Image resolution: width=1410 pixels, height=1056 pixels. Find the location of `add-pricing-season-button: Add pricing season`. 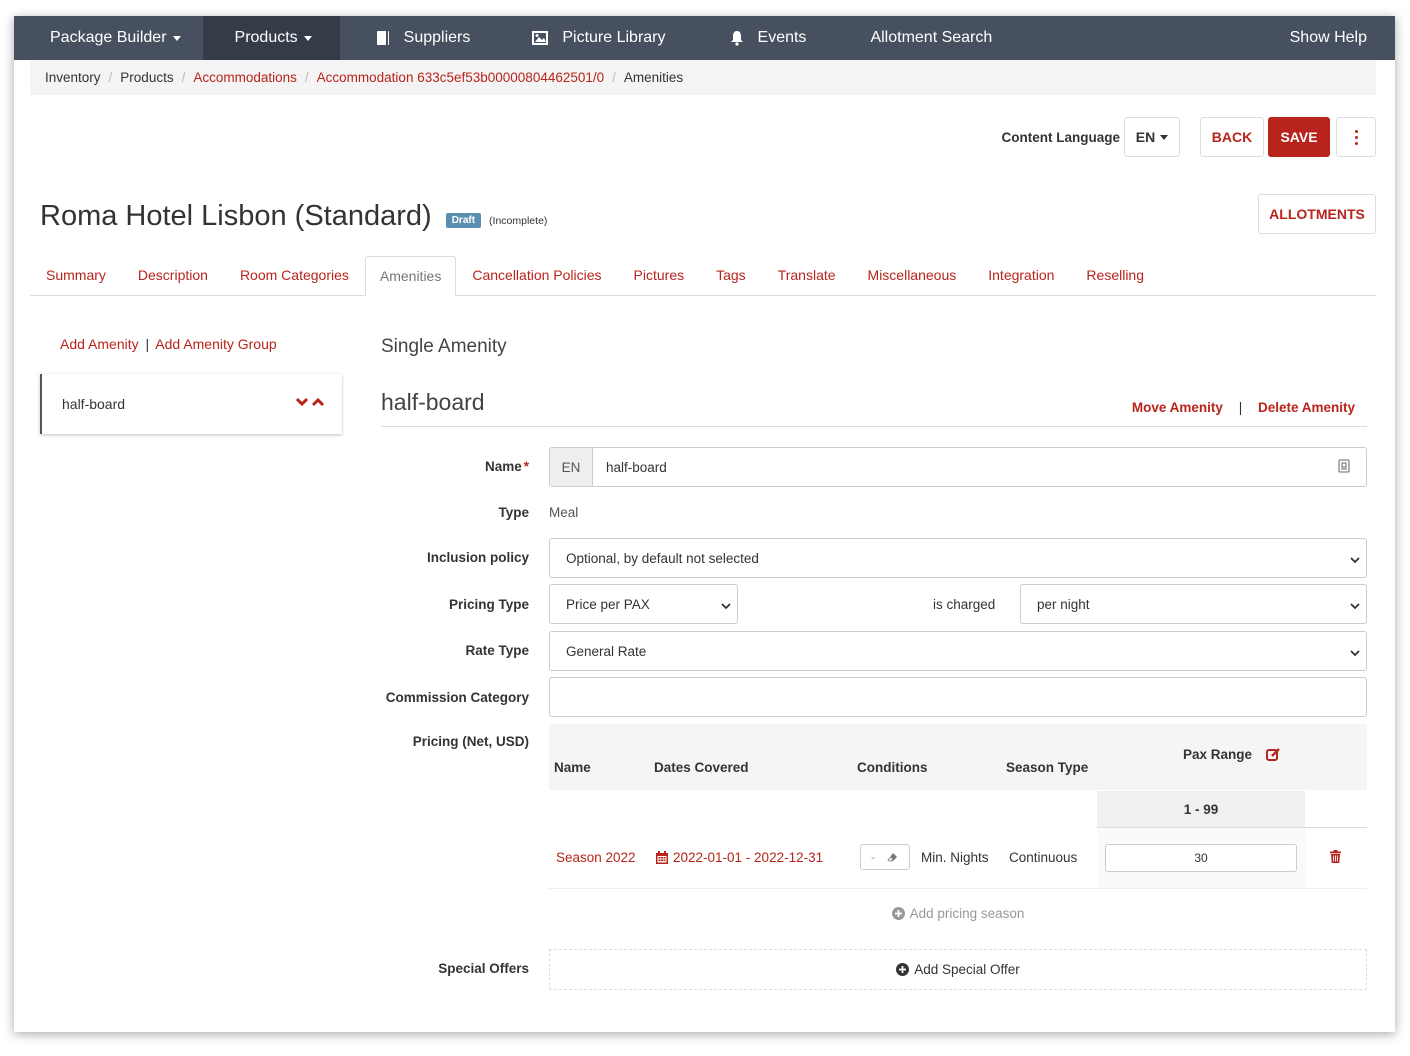

add-pricing-season-button: Add pricing season is located at coordinates (958, 913).